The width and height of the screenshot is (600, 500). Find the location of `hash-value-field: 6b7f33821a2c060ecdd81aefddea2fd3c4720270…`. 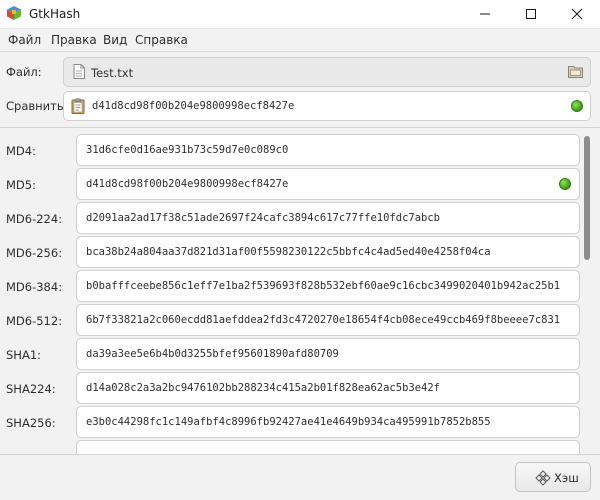

hash-value-field: 6b7f33821a2c060ecdd81aefddea2fd3c4720270… is located at coordinates (328, 320).